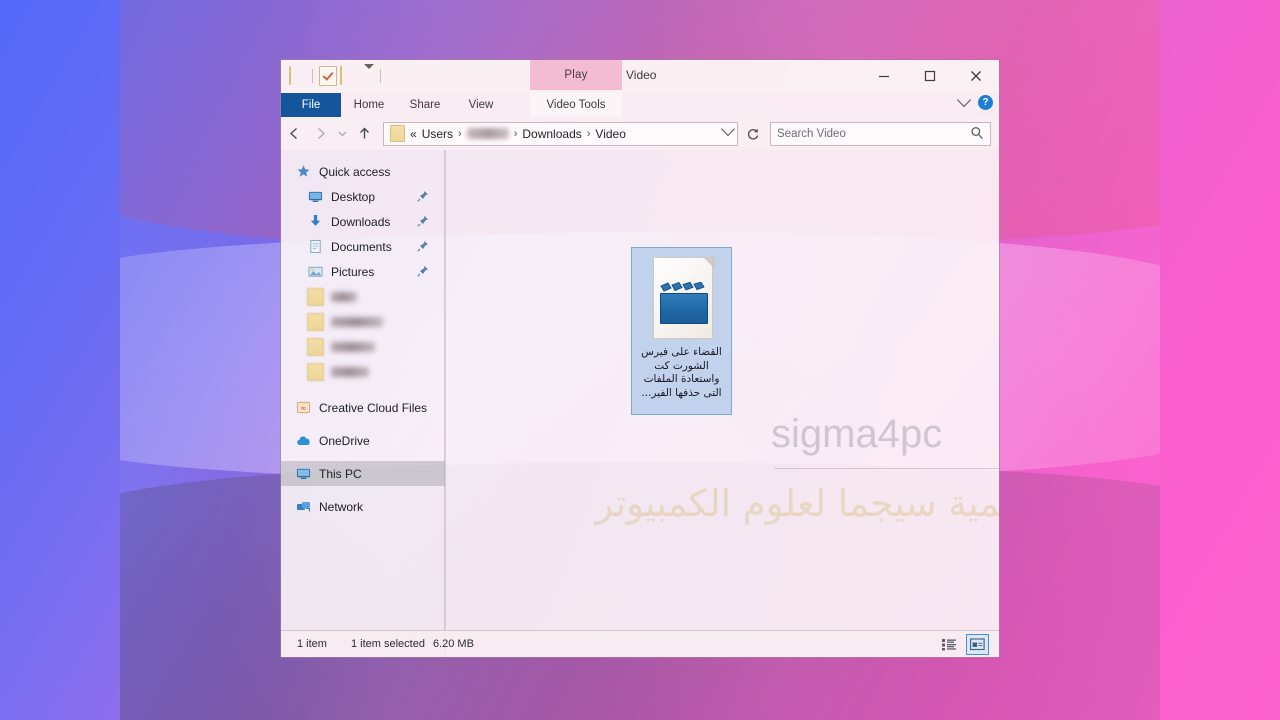 The image size is (1280, 720). What do you see at coordinates (487, 133) in the screenshot?
I see `breadcrumb-item-user` at bounding box center [487, 133].